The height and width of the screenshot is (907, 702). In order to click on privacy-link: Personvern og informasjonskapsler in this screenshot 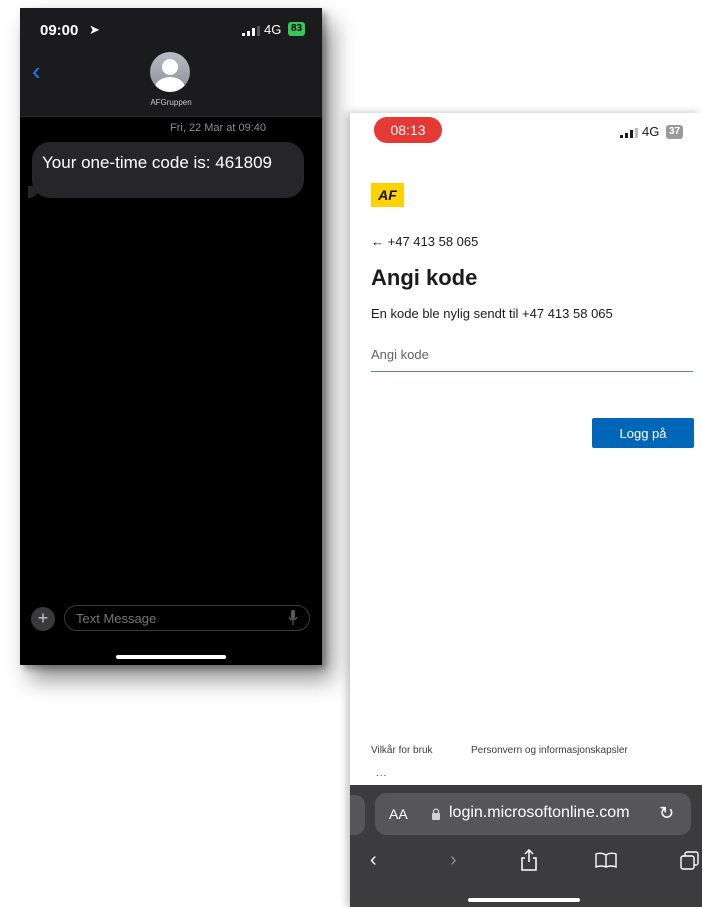, I will do `click(549, 750)`.